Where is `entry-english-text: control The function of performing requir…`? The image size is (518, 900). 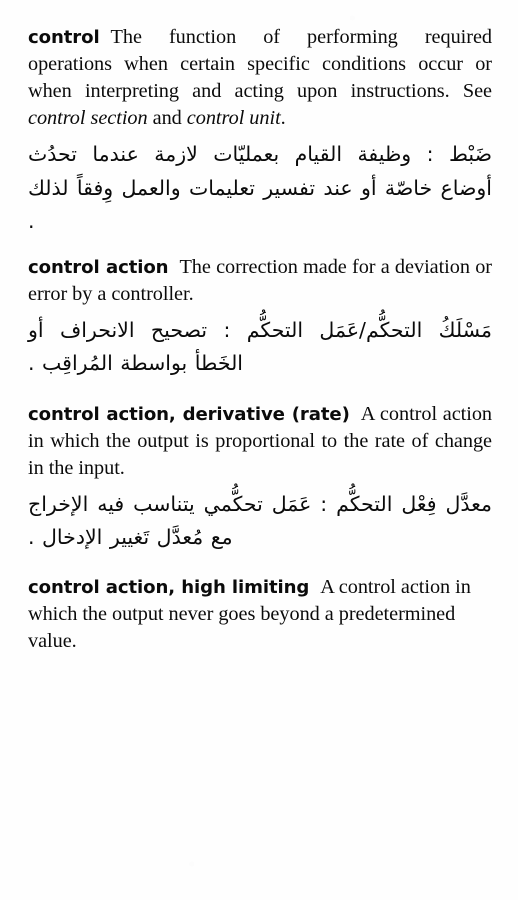
entry-english-text: control The function of performing requir… is located at coordinates (260, 78).